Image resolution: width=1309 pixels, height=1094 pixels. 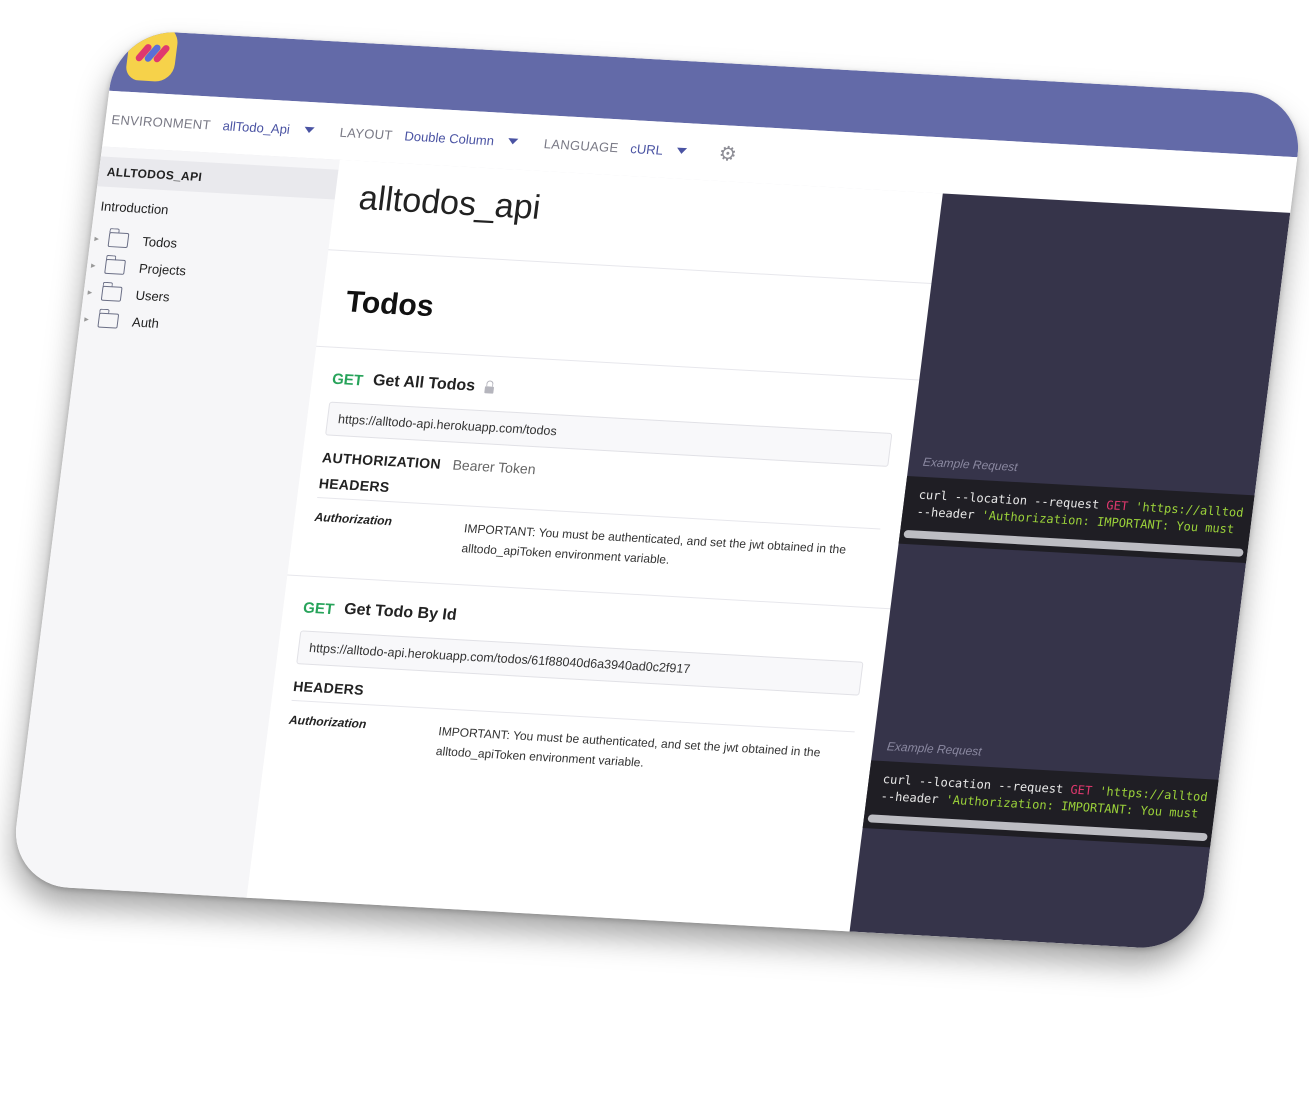 What do you see at coordinates (152, 56) in the screenshot?
I see `app-logo` at bounding box center [152, 56].